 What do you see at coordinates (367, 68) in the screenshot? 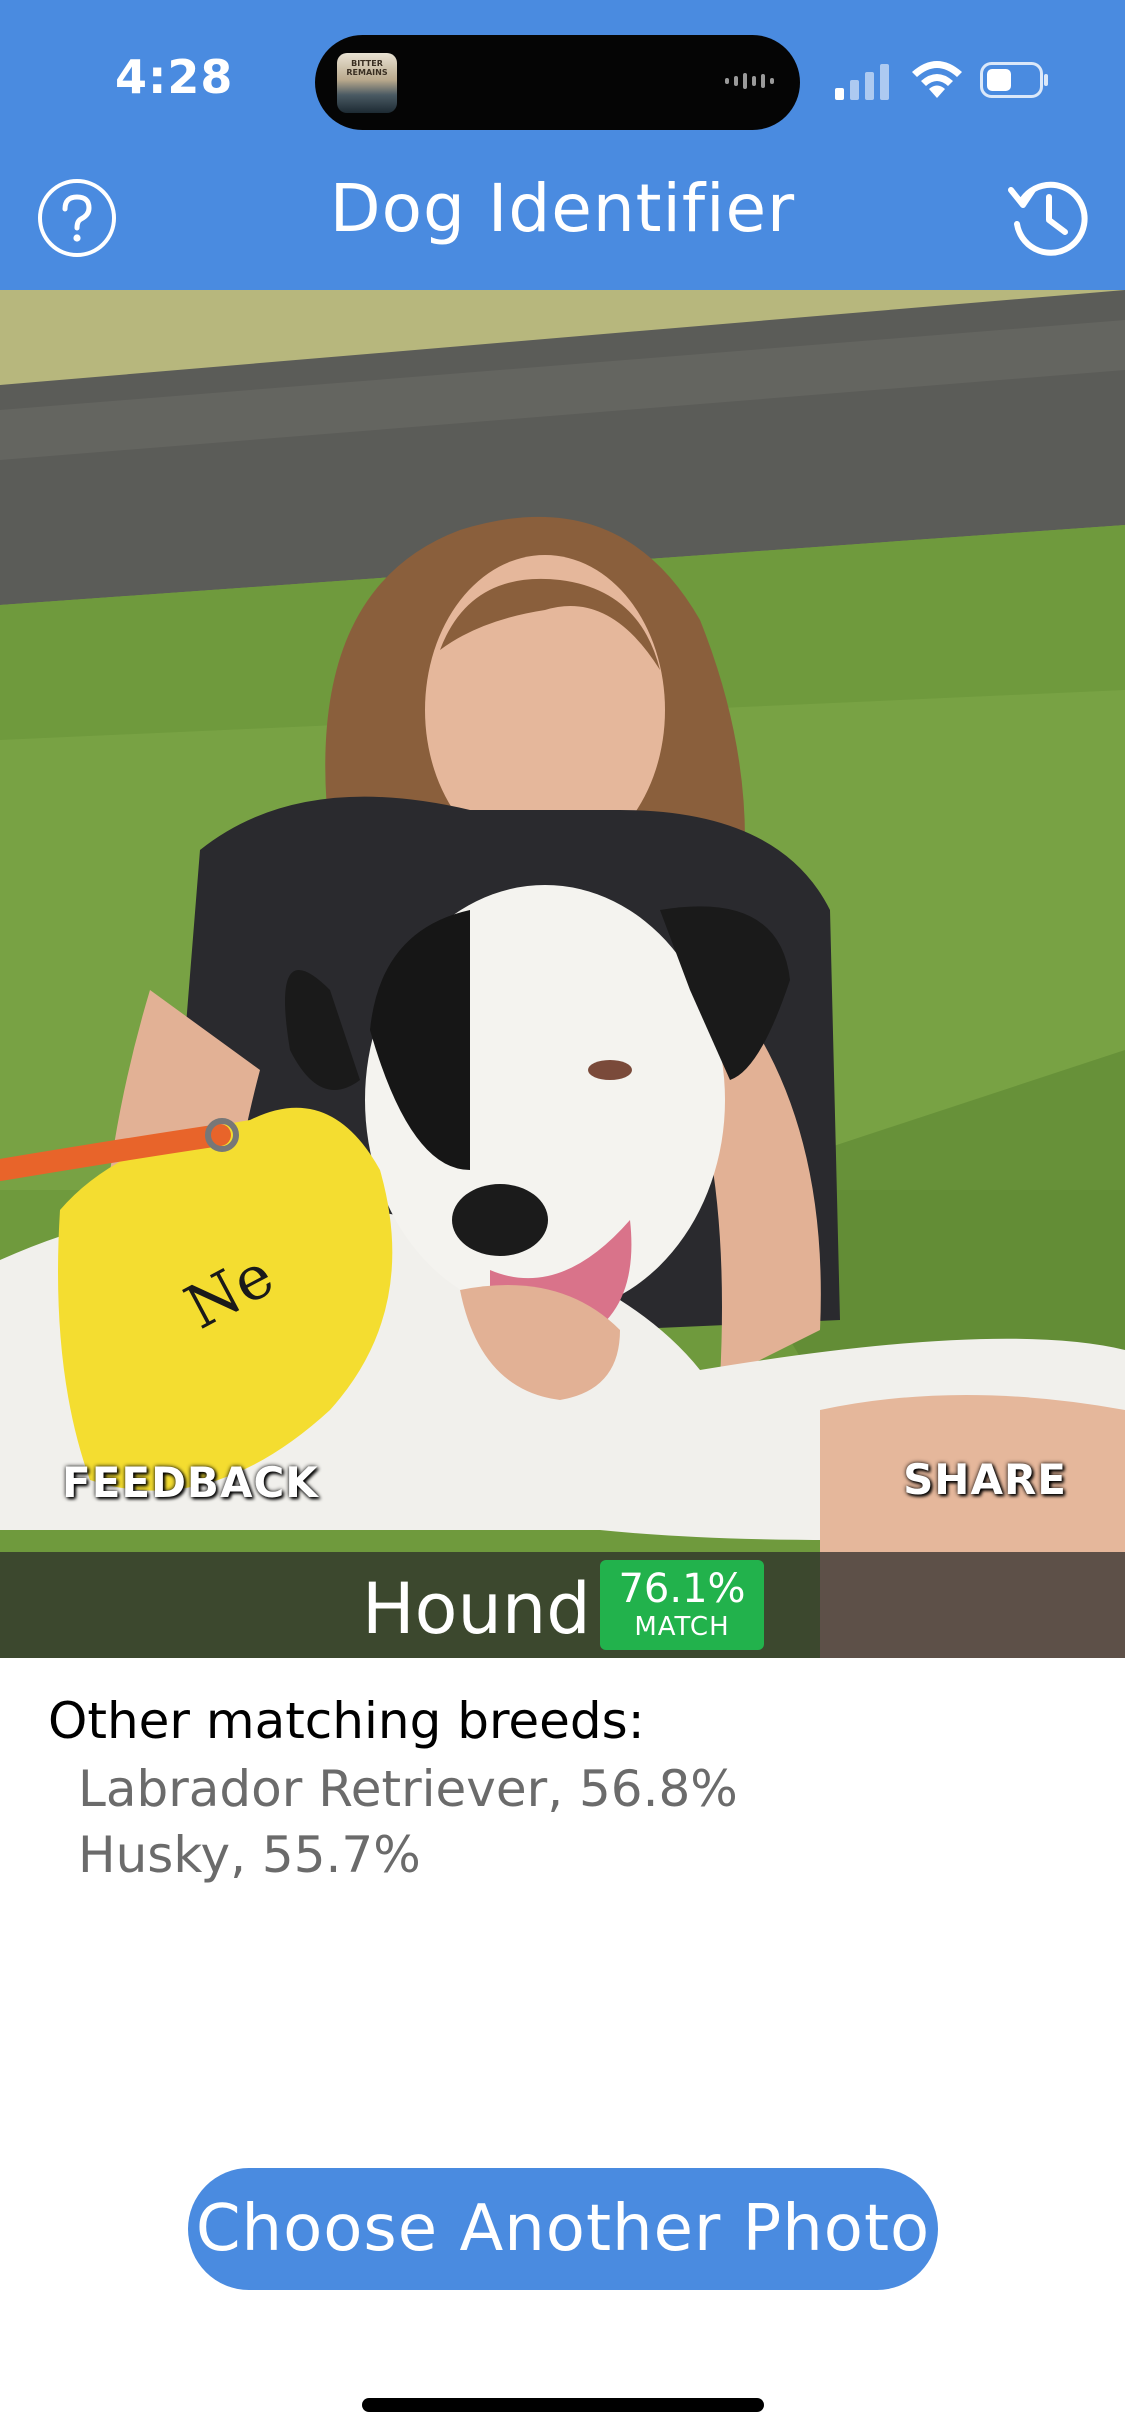
I see `now-playing-artwork-text: BITTER REMAINS` at bounding box center [367, 68].